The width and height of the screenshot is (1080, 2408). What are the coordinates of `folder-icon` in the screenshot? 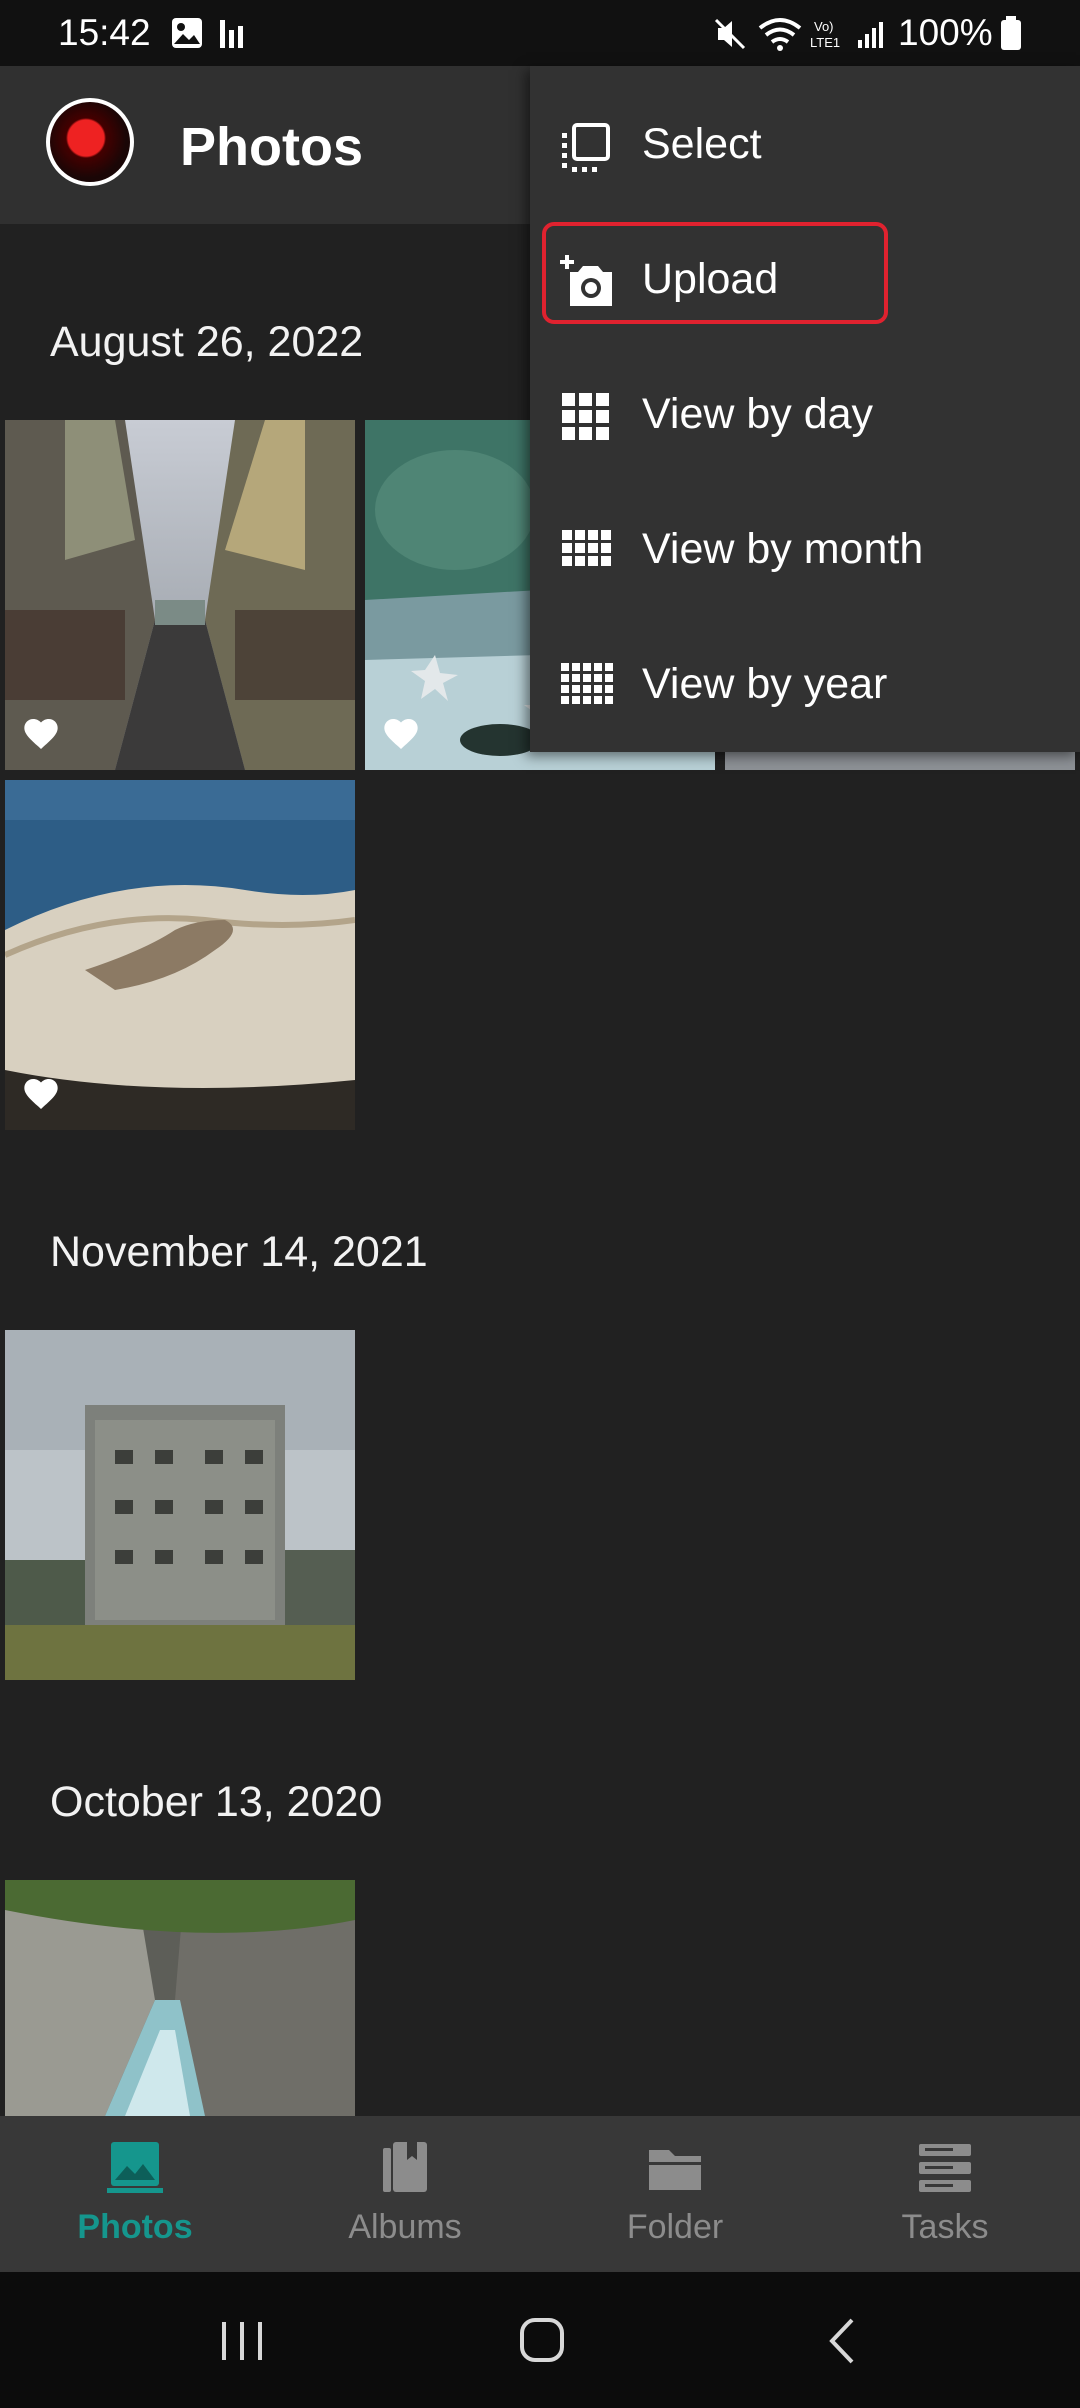 It's located at (675, 2170).